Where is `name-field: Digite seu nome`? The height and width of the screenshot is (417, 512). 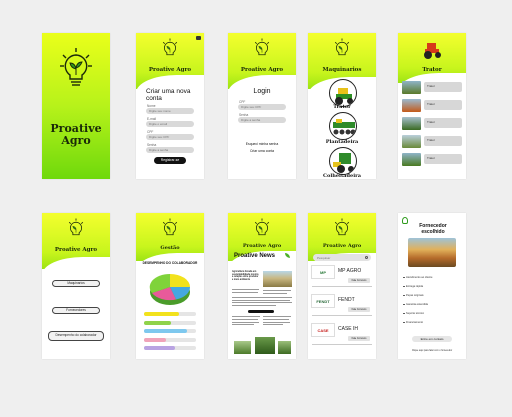 name-field: Digite seu nome is located at coordinates (170, 111).